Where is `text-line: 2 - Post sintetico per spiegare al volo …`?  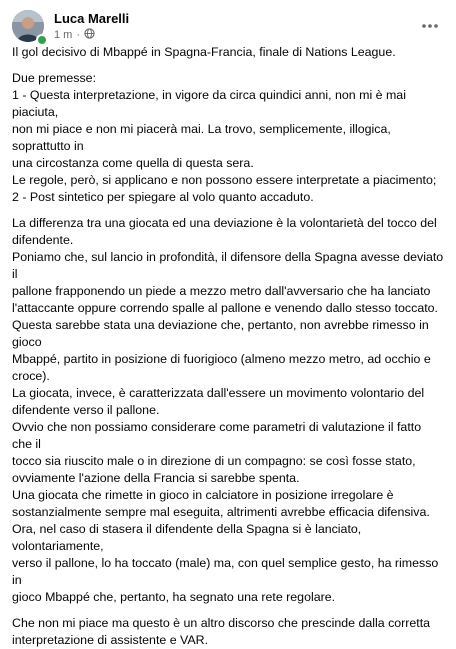 text-line: 2 - Post sintetico per spiegare al volo … is located at coordinates (163, 197).